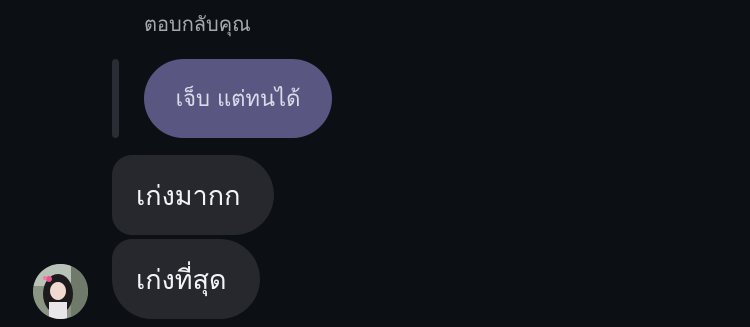  Describe the element at coordinates (115, 98) in the screenshot. I see `reply-quote-bar` at that location.